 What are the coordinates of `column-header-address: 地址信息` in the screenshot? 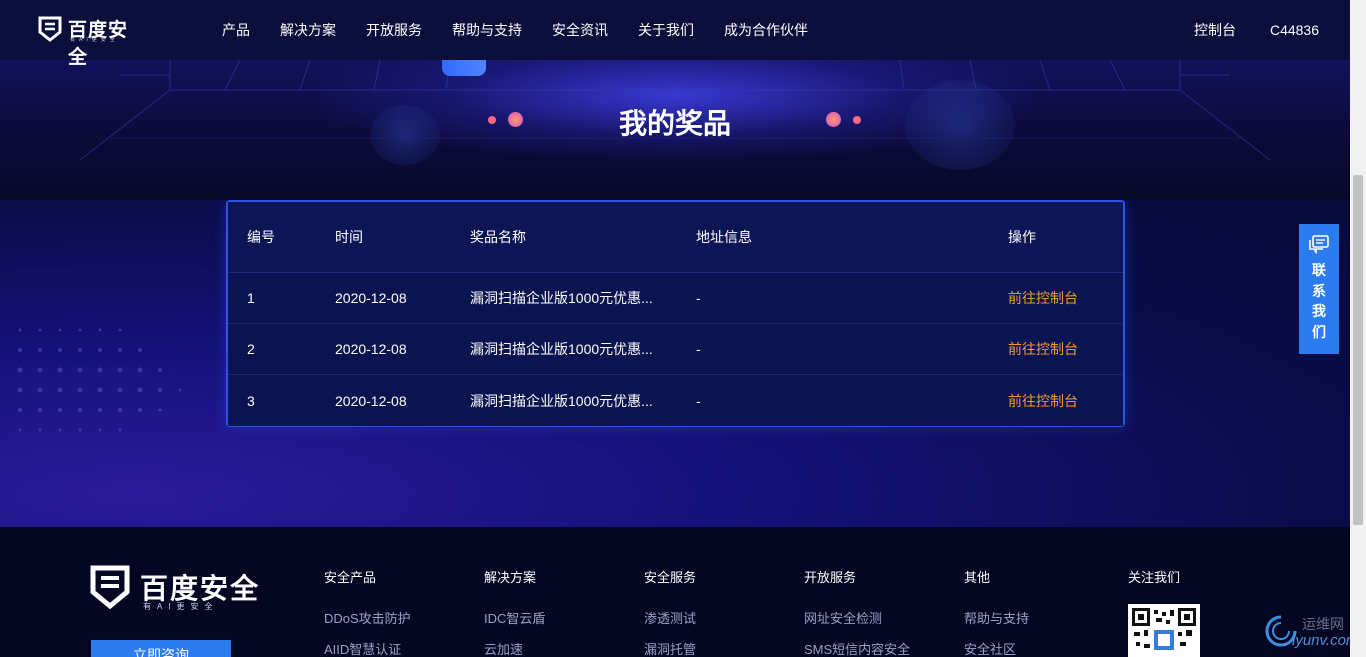 It's located at (724, 237).